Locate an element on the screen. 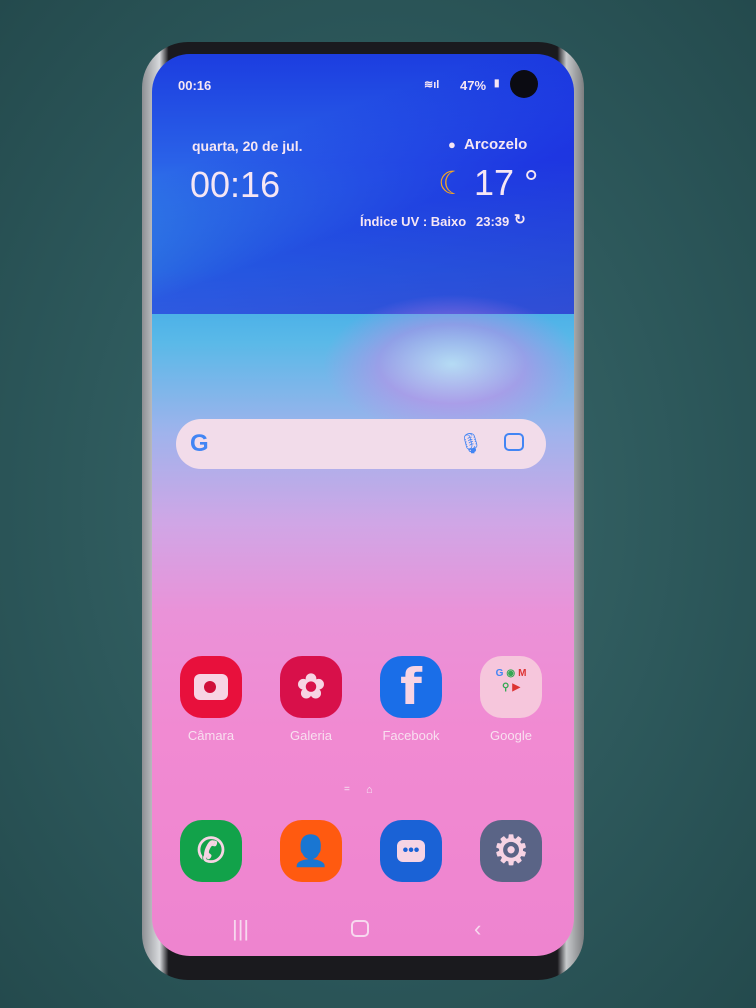 This screenshot has height=1008, width=756. back-icon: ‹ is located at coordinates (477, 929).